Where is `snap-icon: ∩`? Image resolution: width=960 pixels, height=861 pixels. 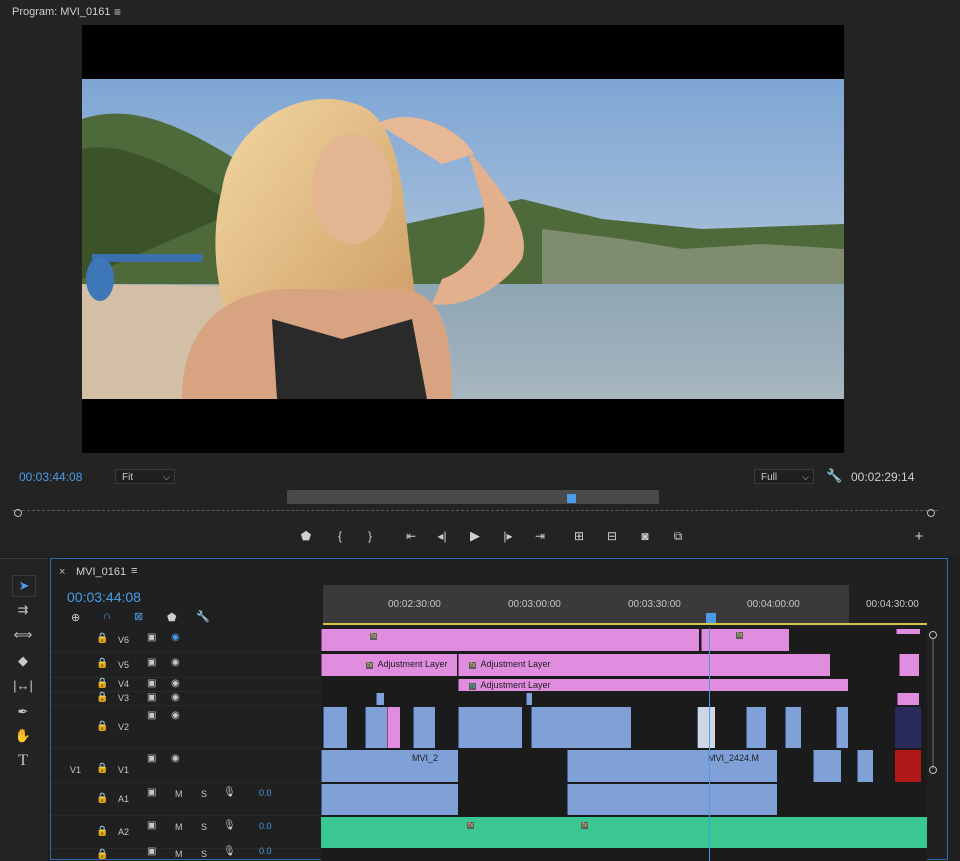
snap-icon: ∩ is located at coordinates (107, 616).